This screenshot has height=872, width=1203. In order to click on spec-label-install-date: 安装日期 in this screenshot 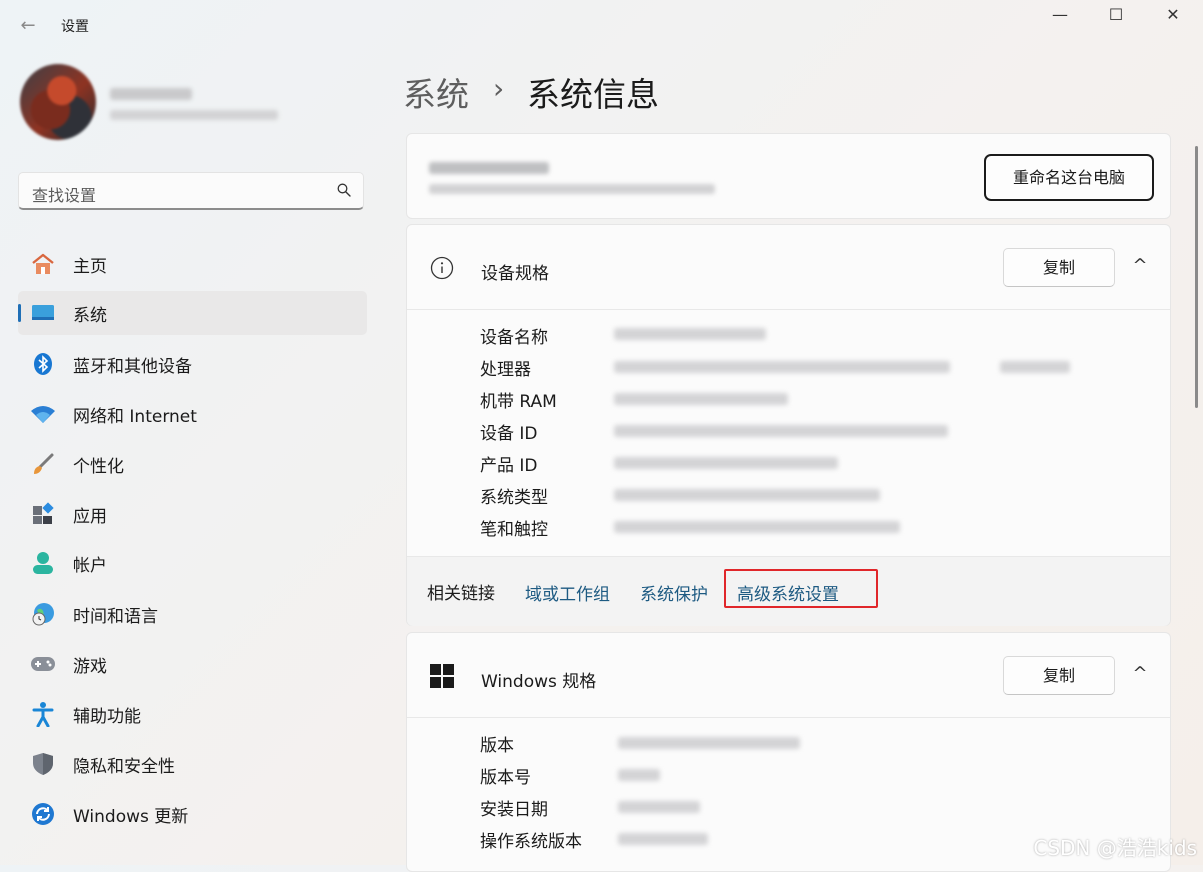, I will do `click(514, 810)`.